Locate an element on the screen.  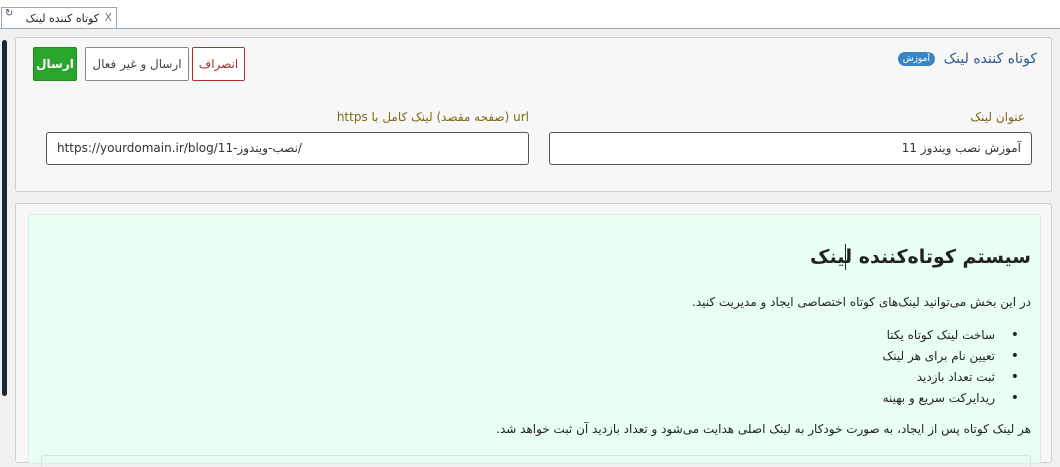
url-label: url (صفحه مقصد) لینک کامل با https is located at coordinates (432, 117).